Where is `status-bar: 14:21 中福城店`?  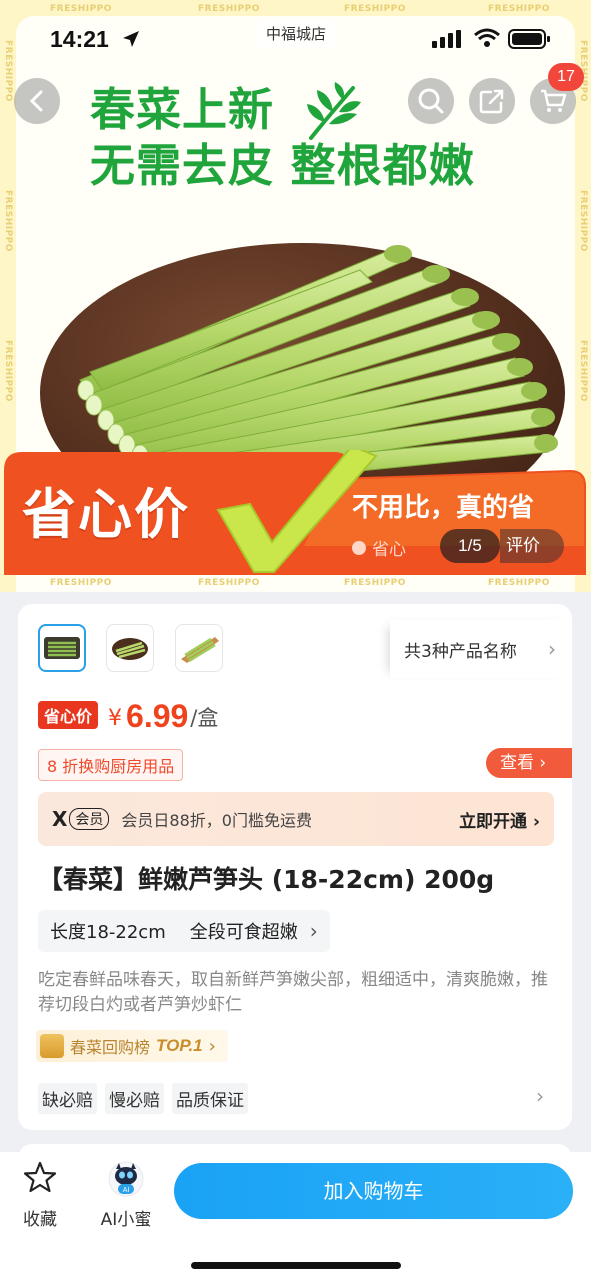
status-bar: 14:21 中福城店 is located at coordinates (295, 35).